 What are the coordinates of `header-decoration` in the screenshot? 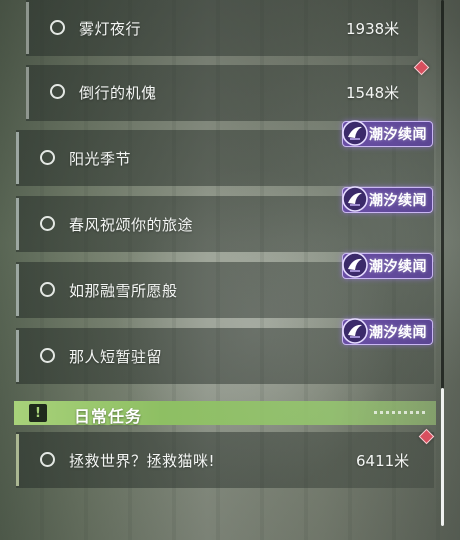 It's located at (400, 412).